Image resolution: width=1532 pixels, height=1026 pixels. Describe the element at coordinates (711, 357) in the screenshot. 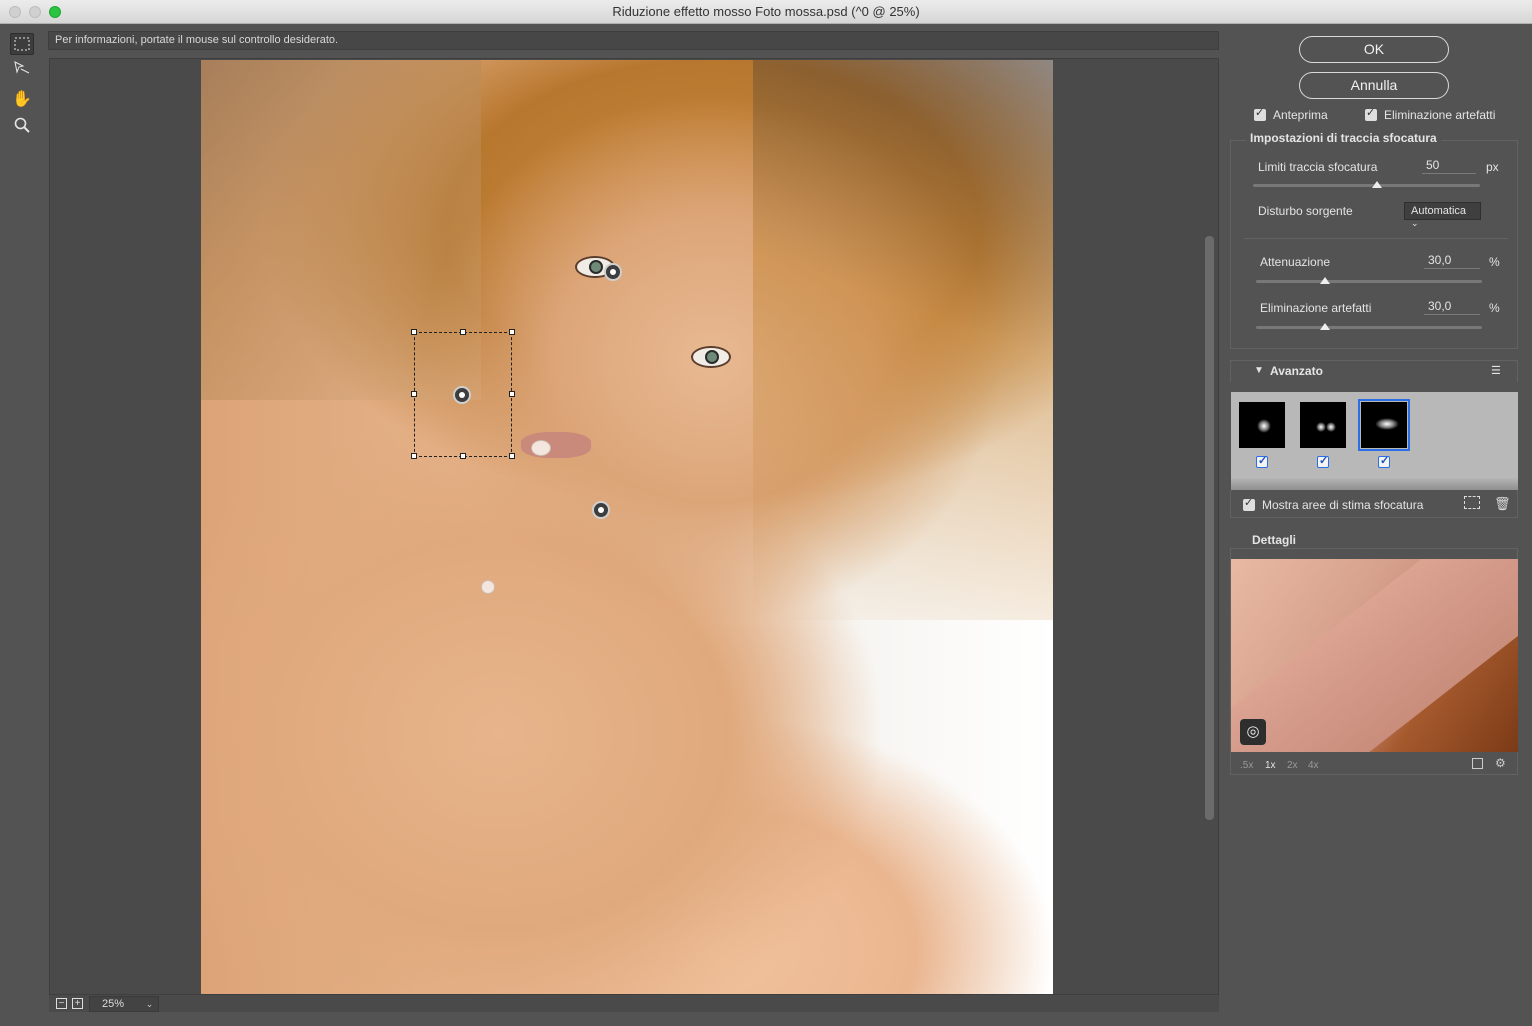

I see `eye-right` at that location.